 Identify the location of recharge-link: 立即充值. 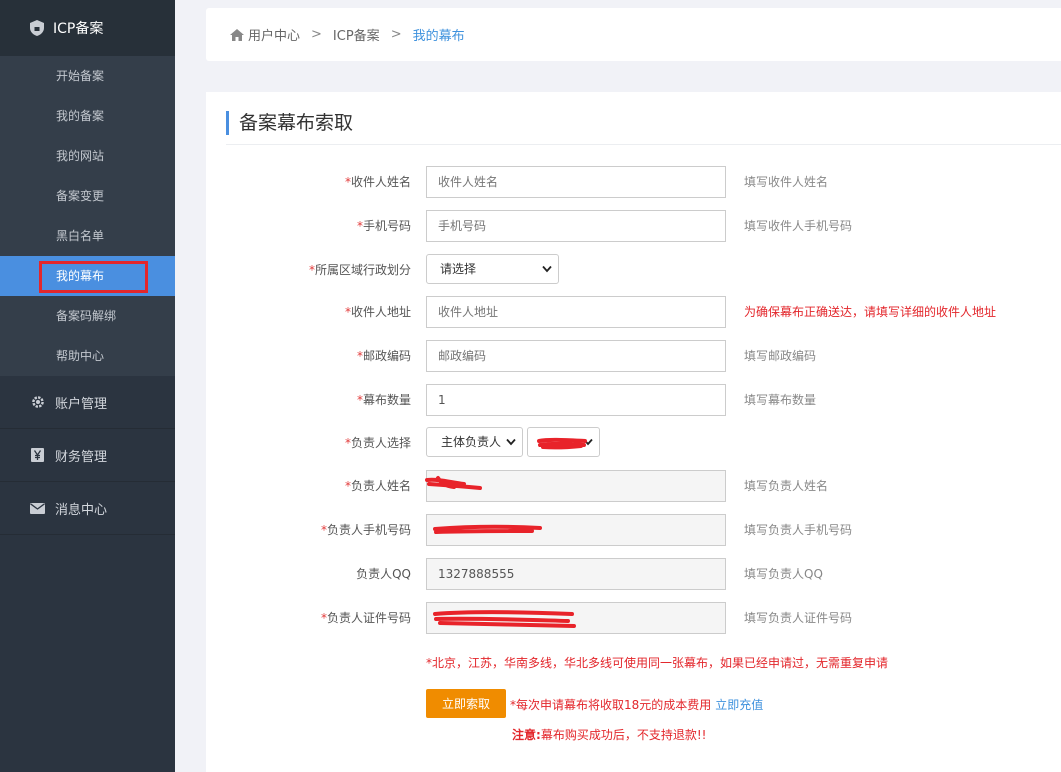
(739, 705).